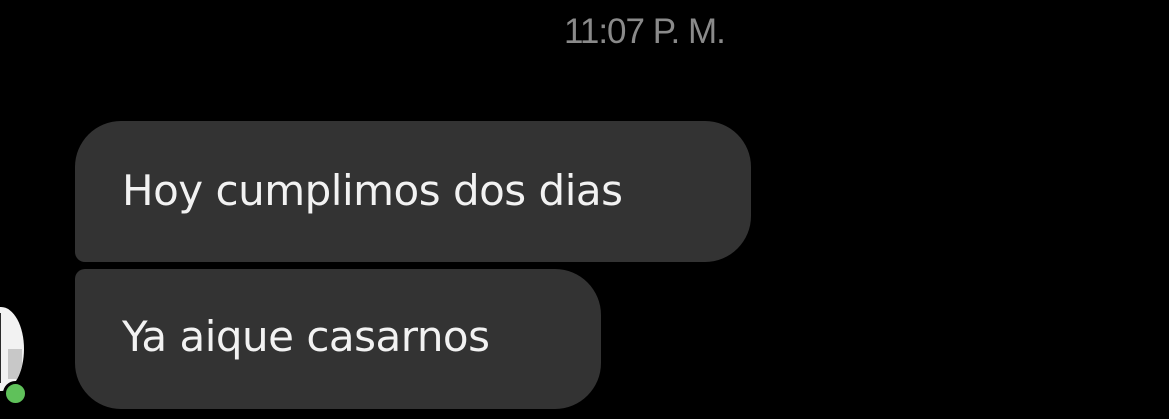 The height and width of the screenshot is (419, 1169). What do you see at coordinates (372, 190) in the screenshot?
I see `message-text: Hoy cumplimos dos dias` at bounding box center [372, 190].